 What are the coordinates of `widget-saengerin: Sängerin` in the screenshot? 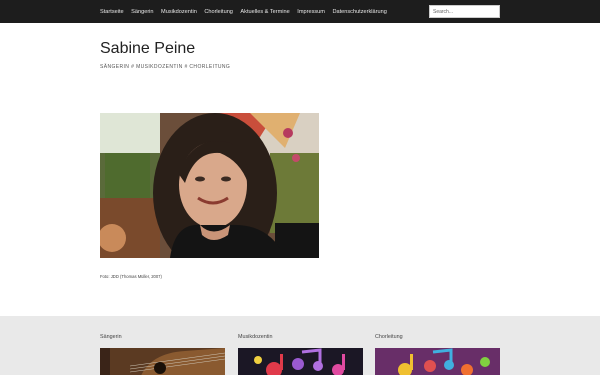 It's located at (162, 354).